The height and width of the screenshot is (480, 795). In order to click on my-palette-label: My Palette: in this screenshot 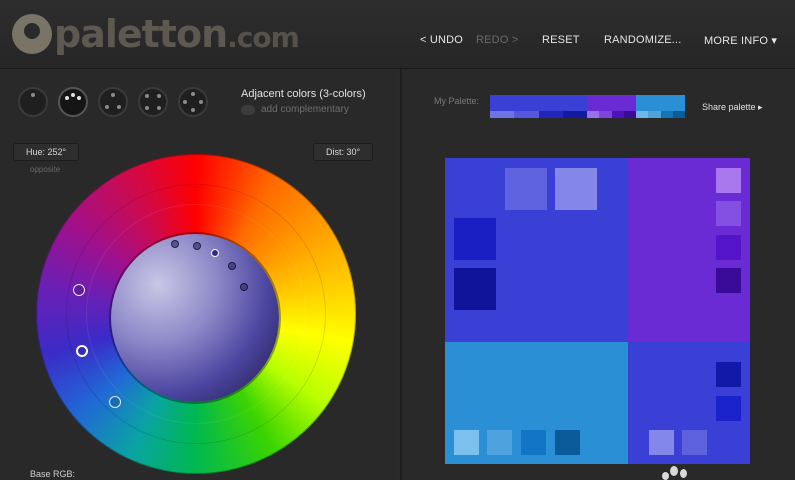, I will do `click(457, 101)`.